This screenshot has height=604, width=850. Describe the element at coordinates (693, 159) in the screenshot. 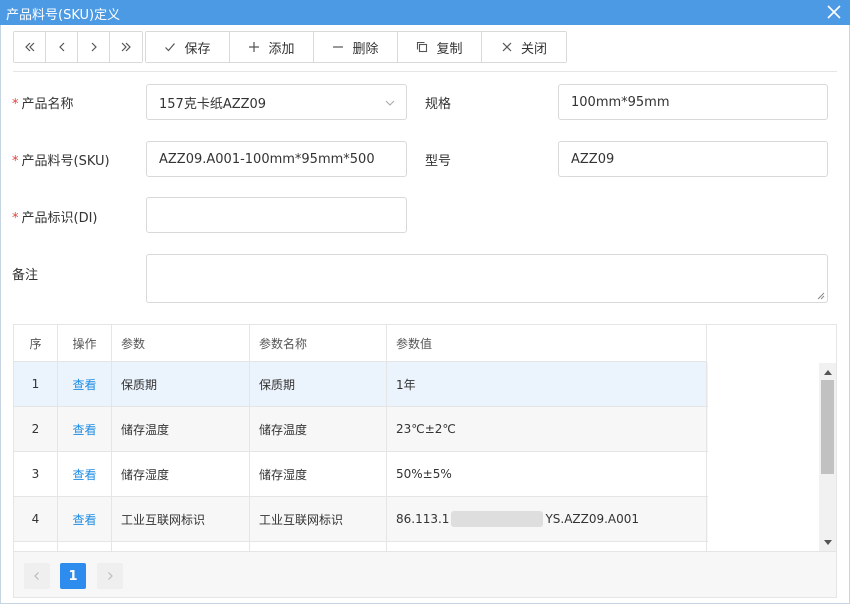

I see `model-input: AZZ09` at that location.